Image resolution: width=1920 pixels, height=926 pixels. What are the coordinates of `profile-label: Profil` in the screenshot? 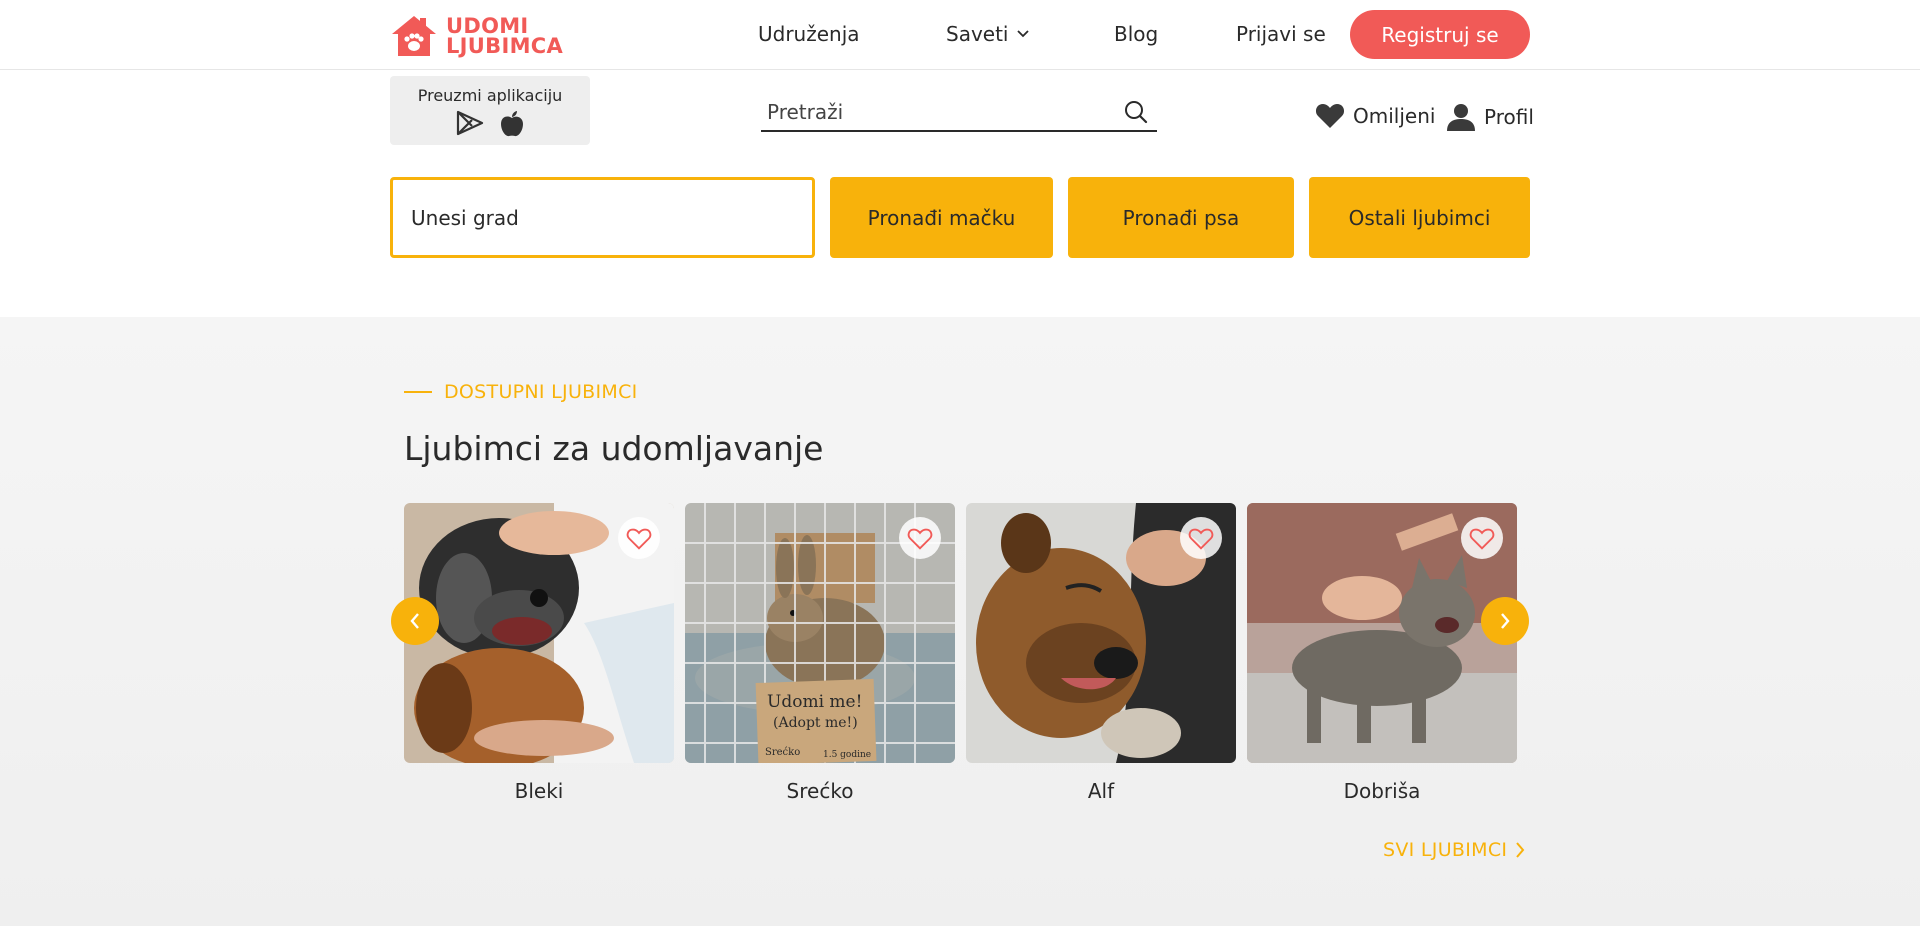 It's located at (1509, 117).